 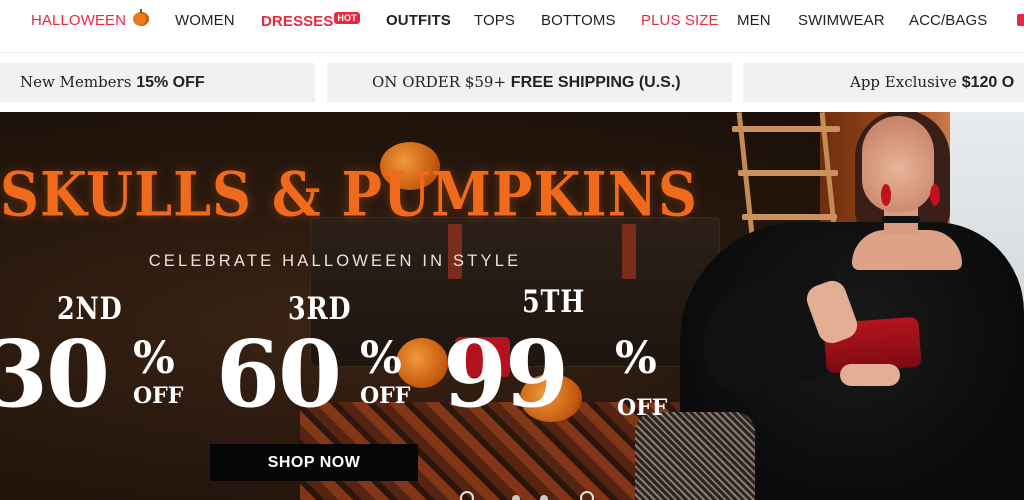 I want to click on shop-now-button: SHOP NOW, so click(x=314, y=462).